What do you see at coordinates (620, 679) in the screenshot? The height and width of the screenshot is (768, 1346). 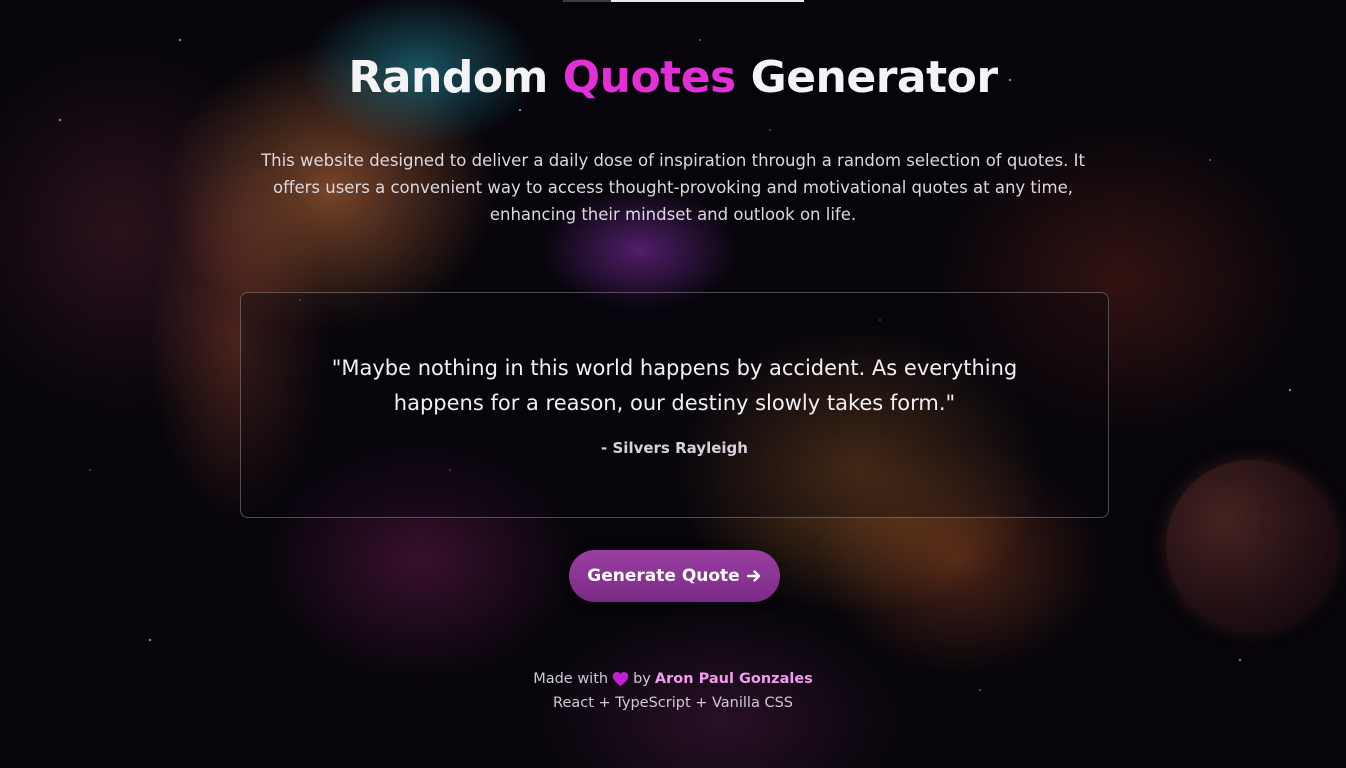 I see `heart-icon` at bounding box center [620, 679].